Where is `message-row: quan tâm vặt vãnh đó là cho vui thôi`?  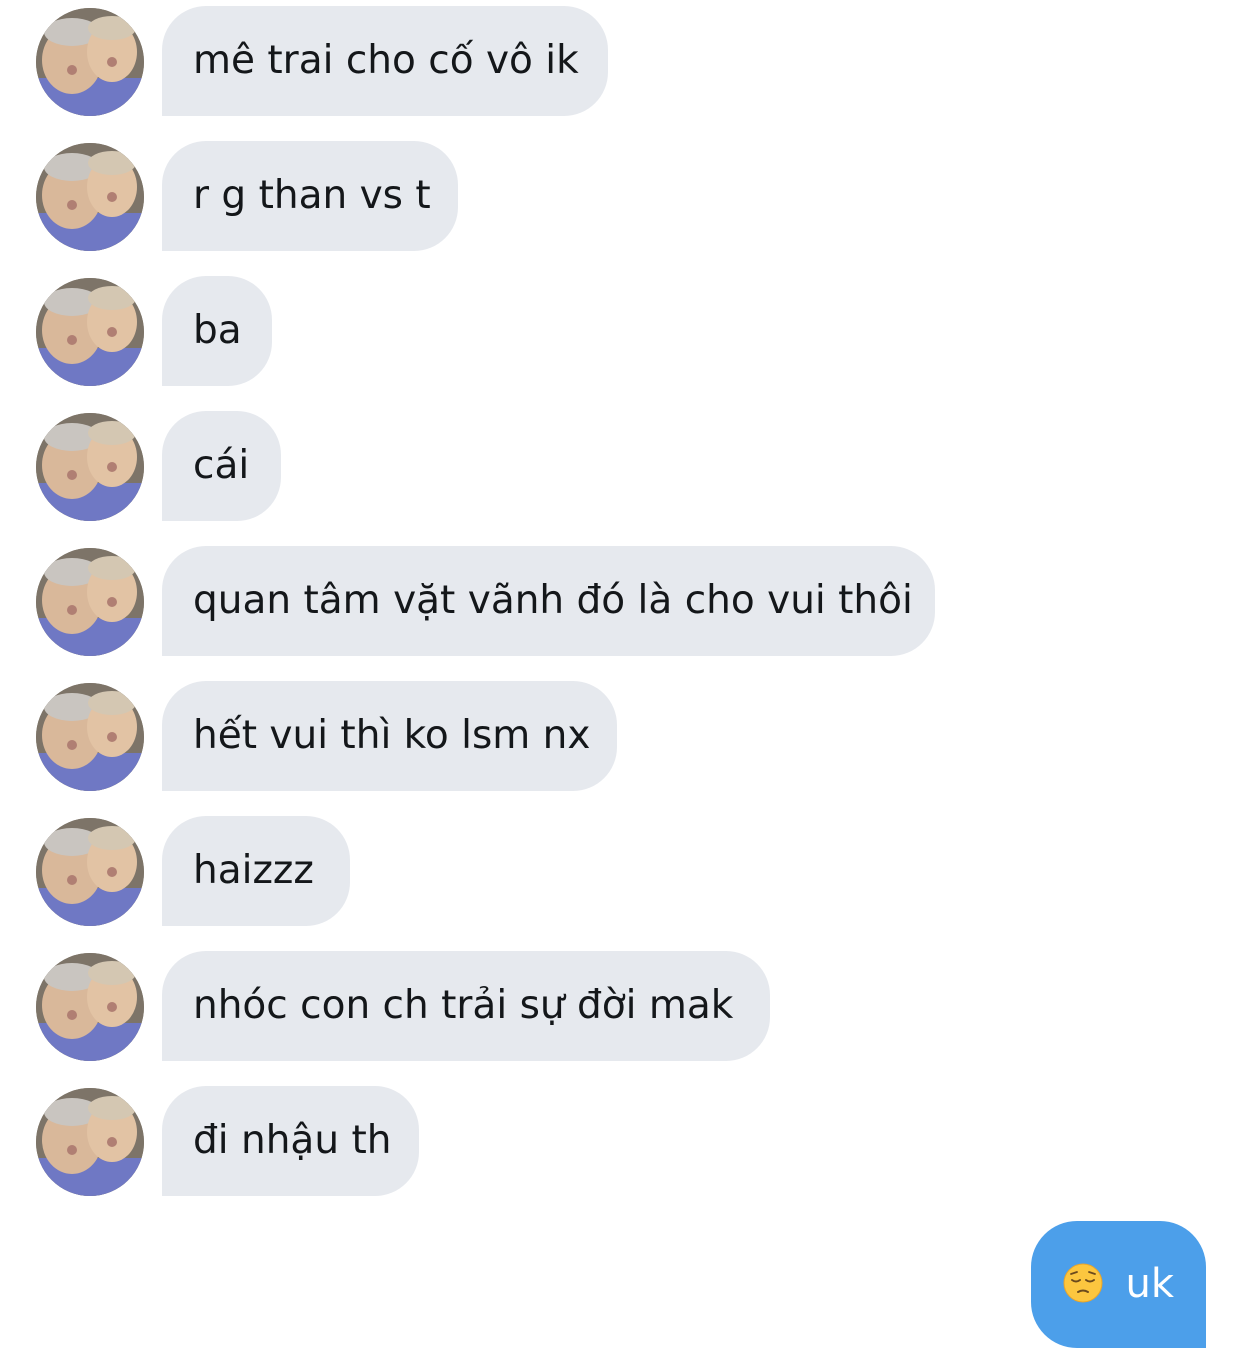 message-row: quan tâm vặt vãnh đó là cho vui thôi is located at coordinates (621, 601).